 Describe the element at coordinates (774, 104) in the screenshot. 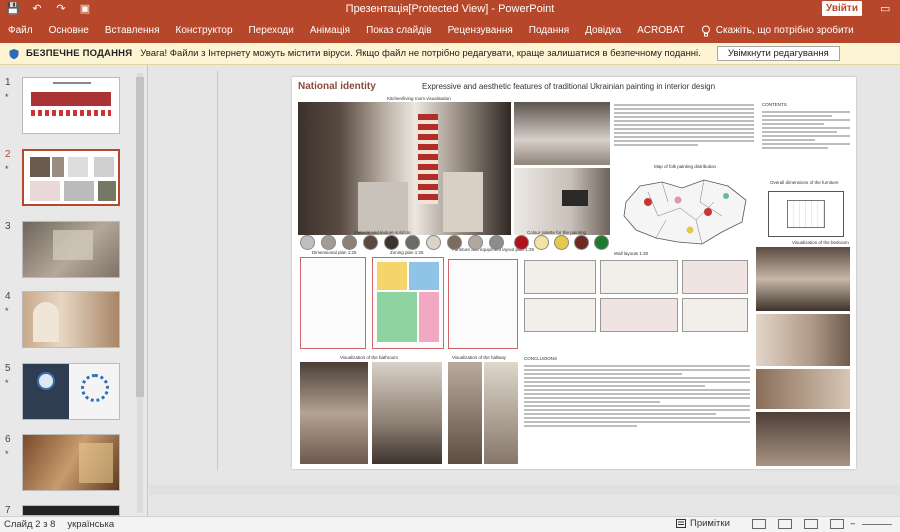

I see `contents-heading: CONTENTS` at that location.